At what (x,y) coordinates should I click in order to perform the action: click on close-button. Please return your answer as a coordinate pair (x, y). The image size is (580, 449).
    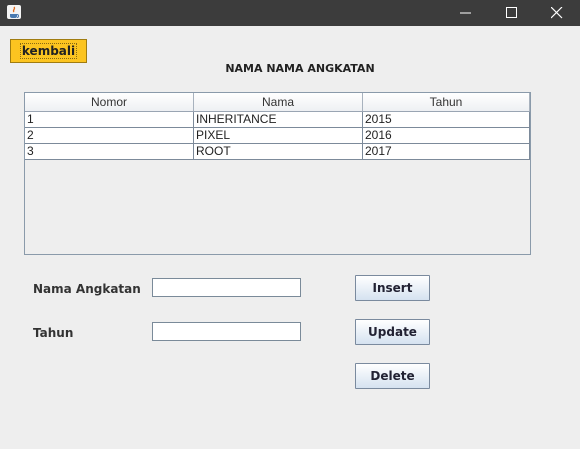
    Looking at the image, I should click on (557, 13).